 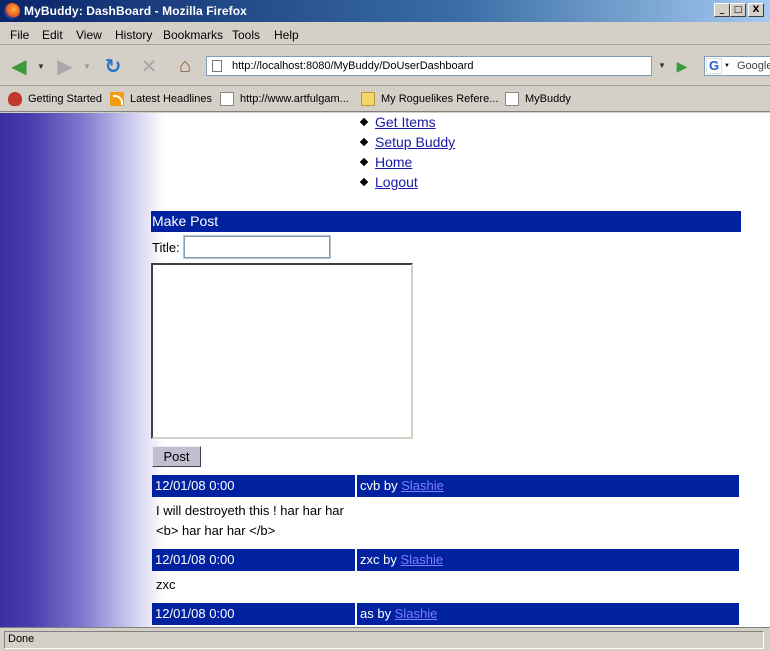 I want to click on post-body: zxc, so click(x=166, y=585).